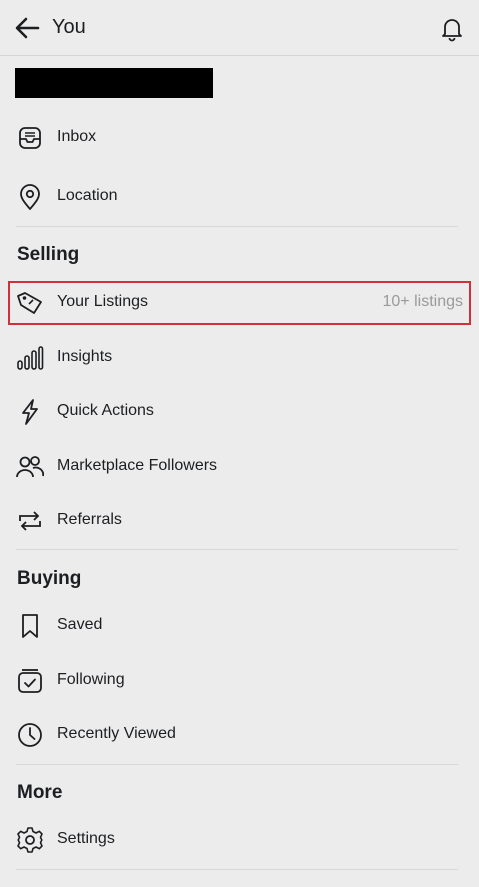  I want to click on gear-icon, so click(30, 840).